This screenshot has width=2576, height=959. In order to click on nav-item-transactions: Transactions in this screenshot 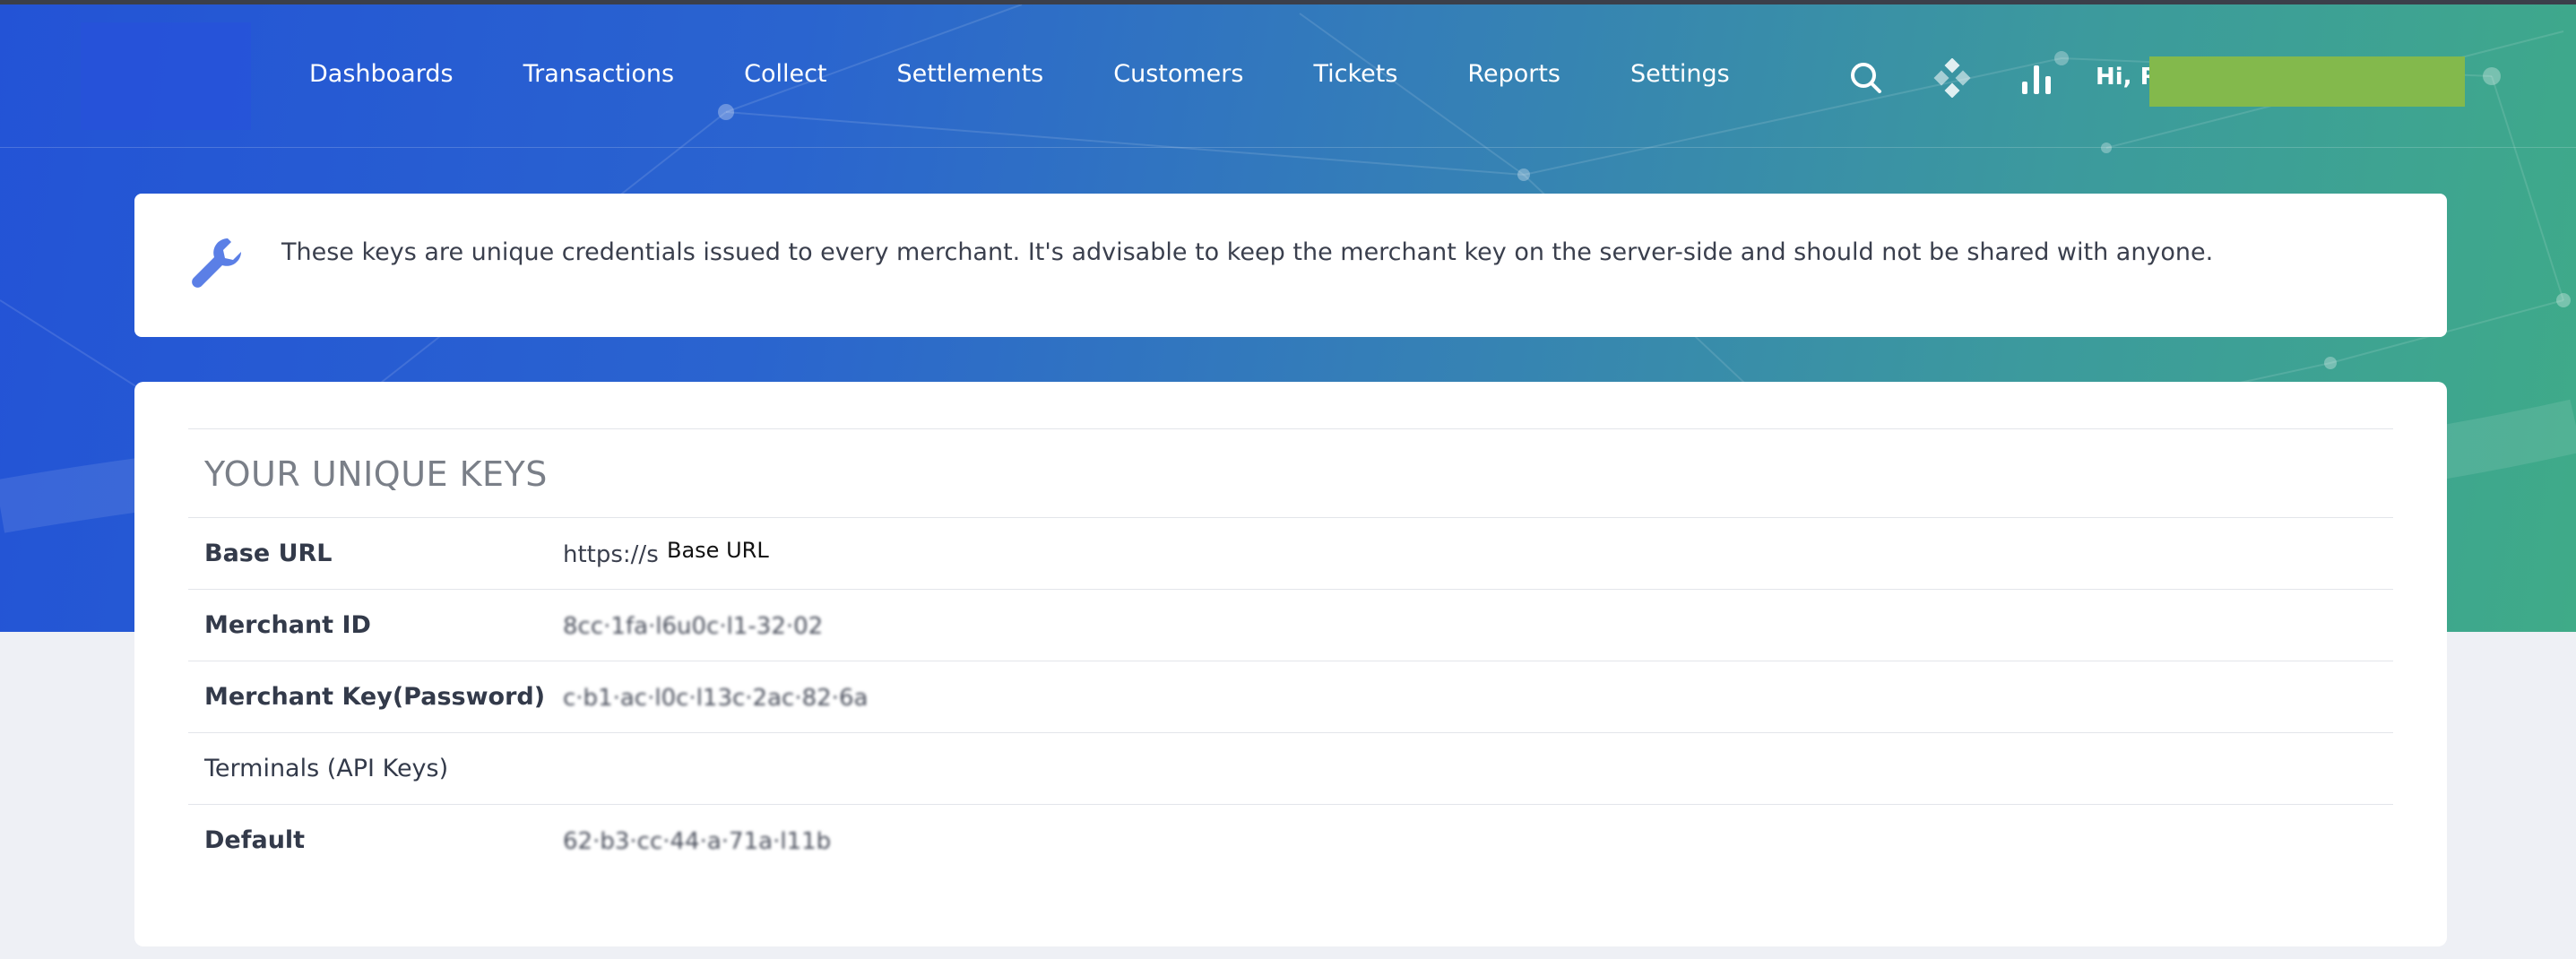, I will do `click(599, 74)`.